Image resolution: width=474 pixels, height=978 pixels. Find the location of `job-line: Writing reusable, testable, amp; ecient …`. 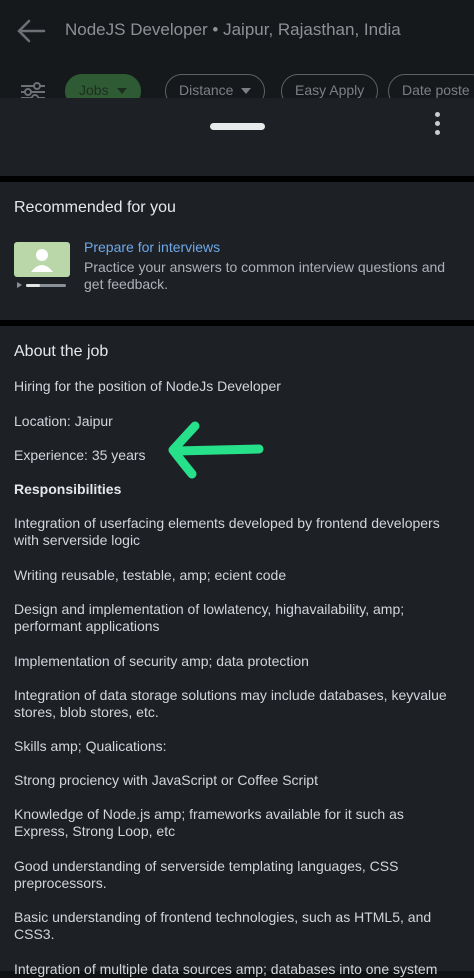

job-line: Writing reusable, testable, amp; ecient … is located at coordinates (150, 575).